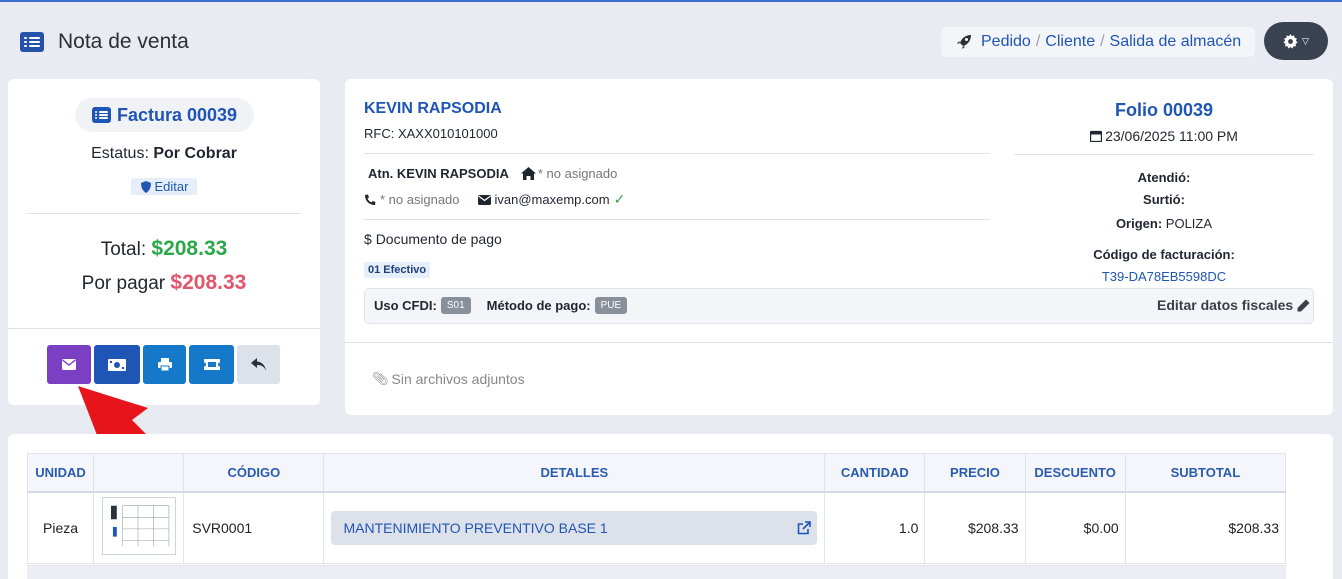 The width and height of the screenshot is (1342, 579). I want to click on printer-icon, so click(164, 364).